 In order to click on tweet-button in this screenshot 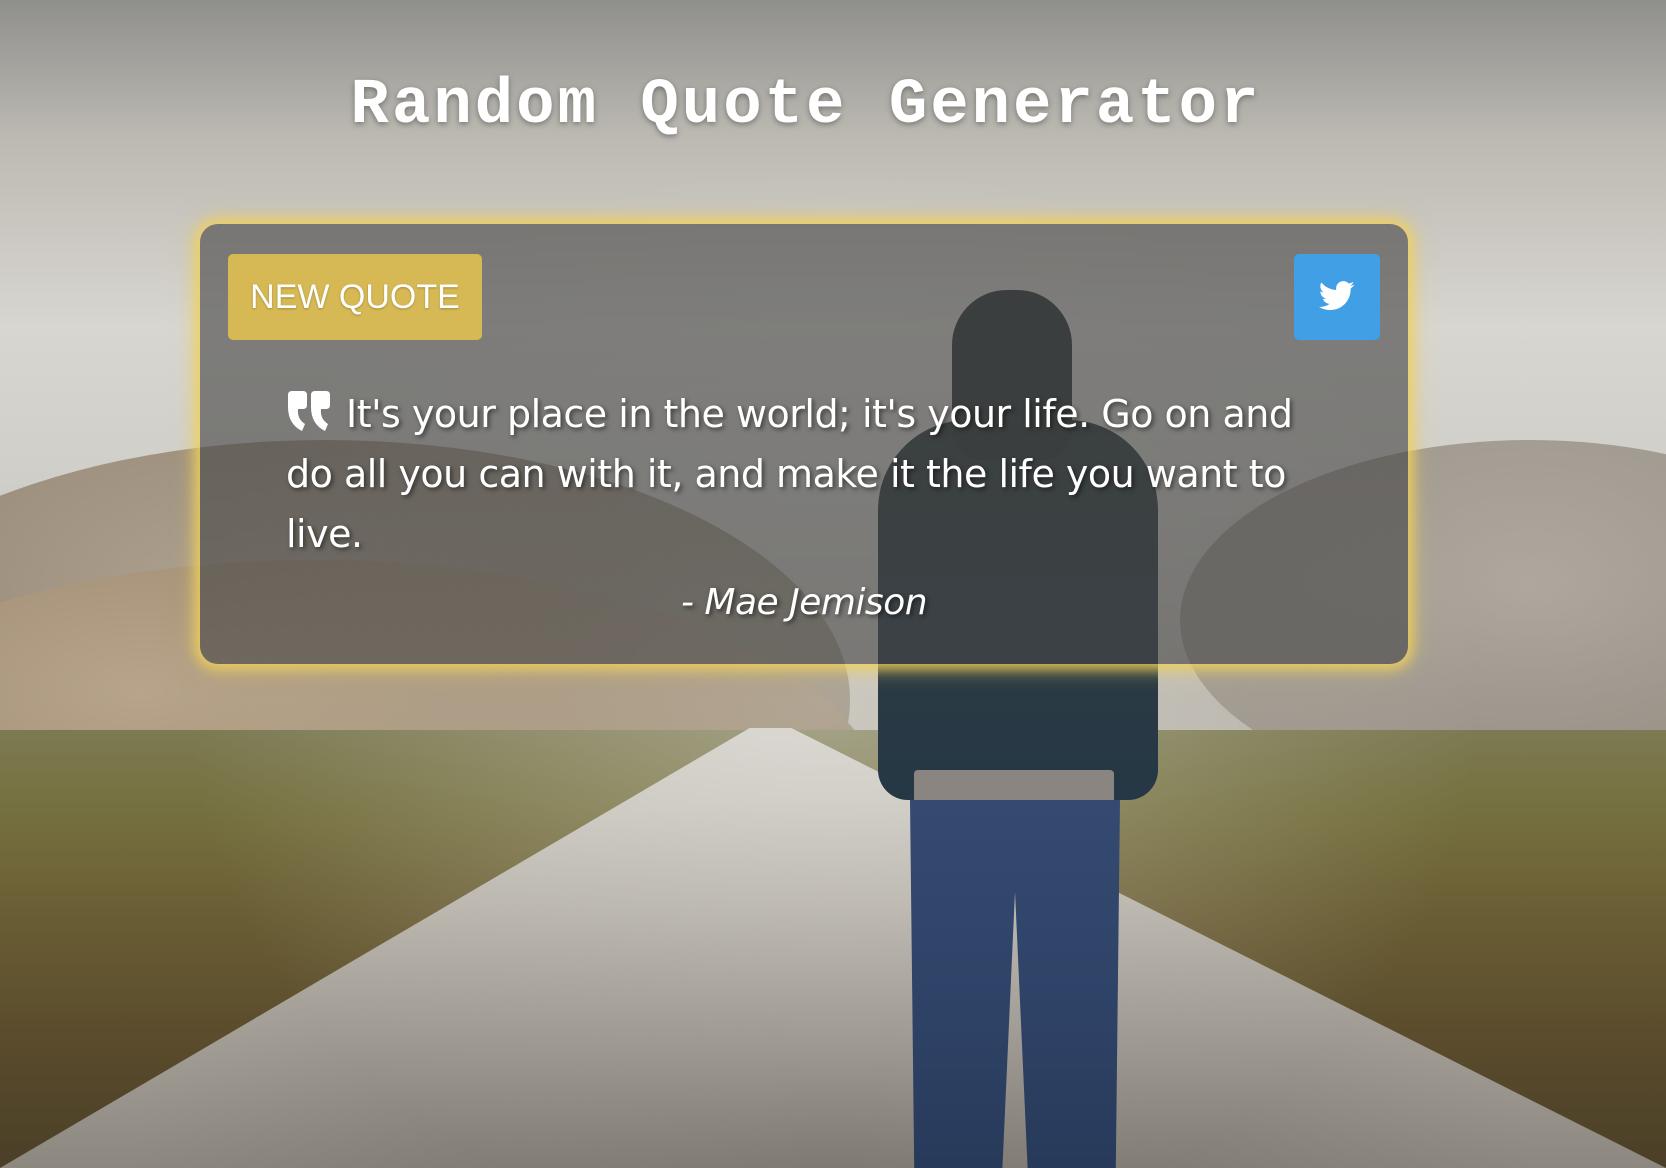, I will do `click(1337, 297)`.